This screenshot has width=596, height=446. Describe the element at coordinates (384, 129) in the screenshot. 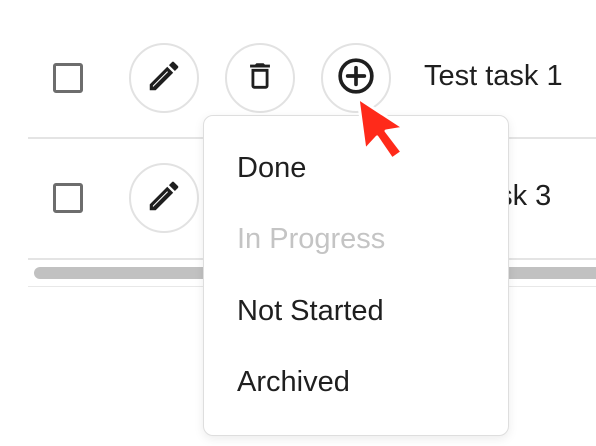

I see `arrow-cursor-icon` at that location.